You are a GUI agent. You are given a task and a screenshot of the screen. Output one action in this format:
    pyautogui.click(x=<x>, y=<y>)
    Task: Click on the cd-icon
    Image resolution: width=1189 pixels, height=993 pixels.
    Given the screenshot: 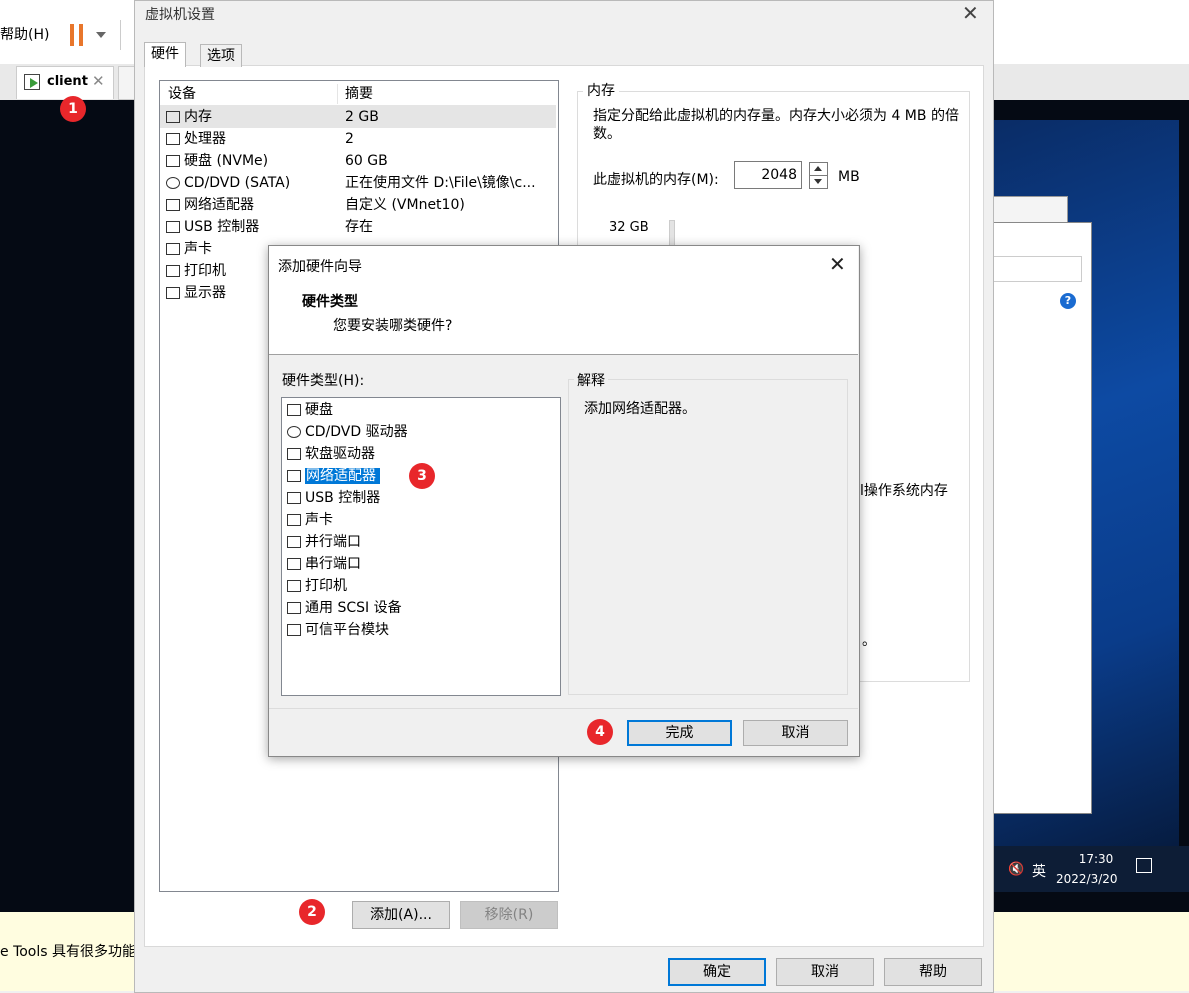 What is the action you would take?
    pyautogui.click(x=173, y=183)
    